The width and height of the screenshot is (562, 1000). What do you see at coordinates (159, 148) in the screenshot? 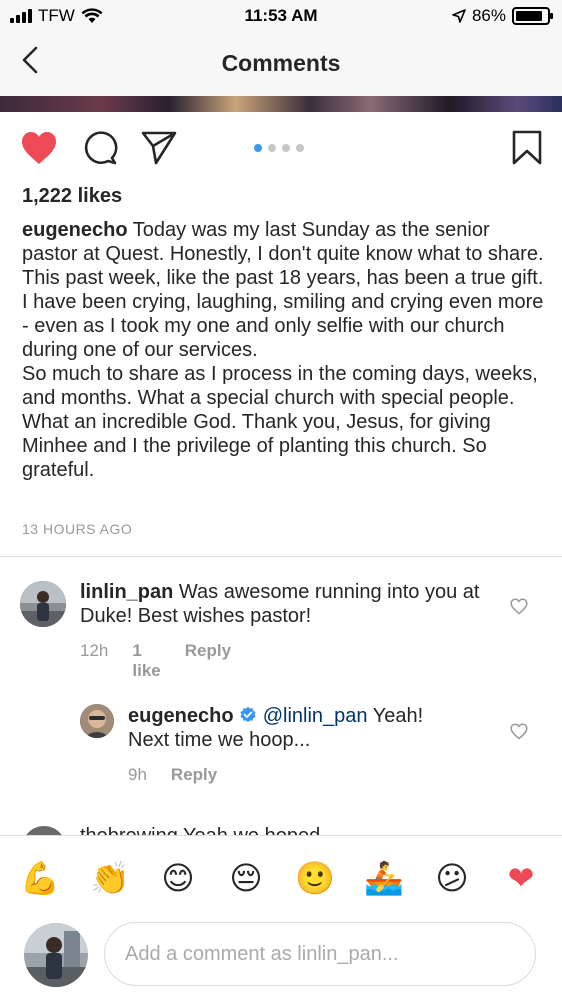
I see `share-icon` at bounding box center [159, 148].